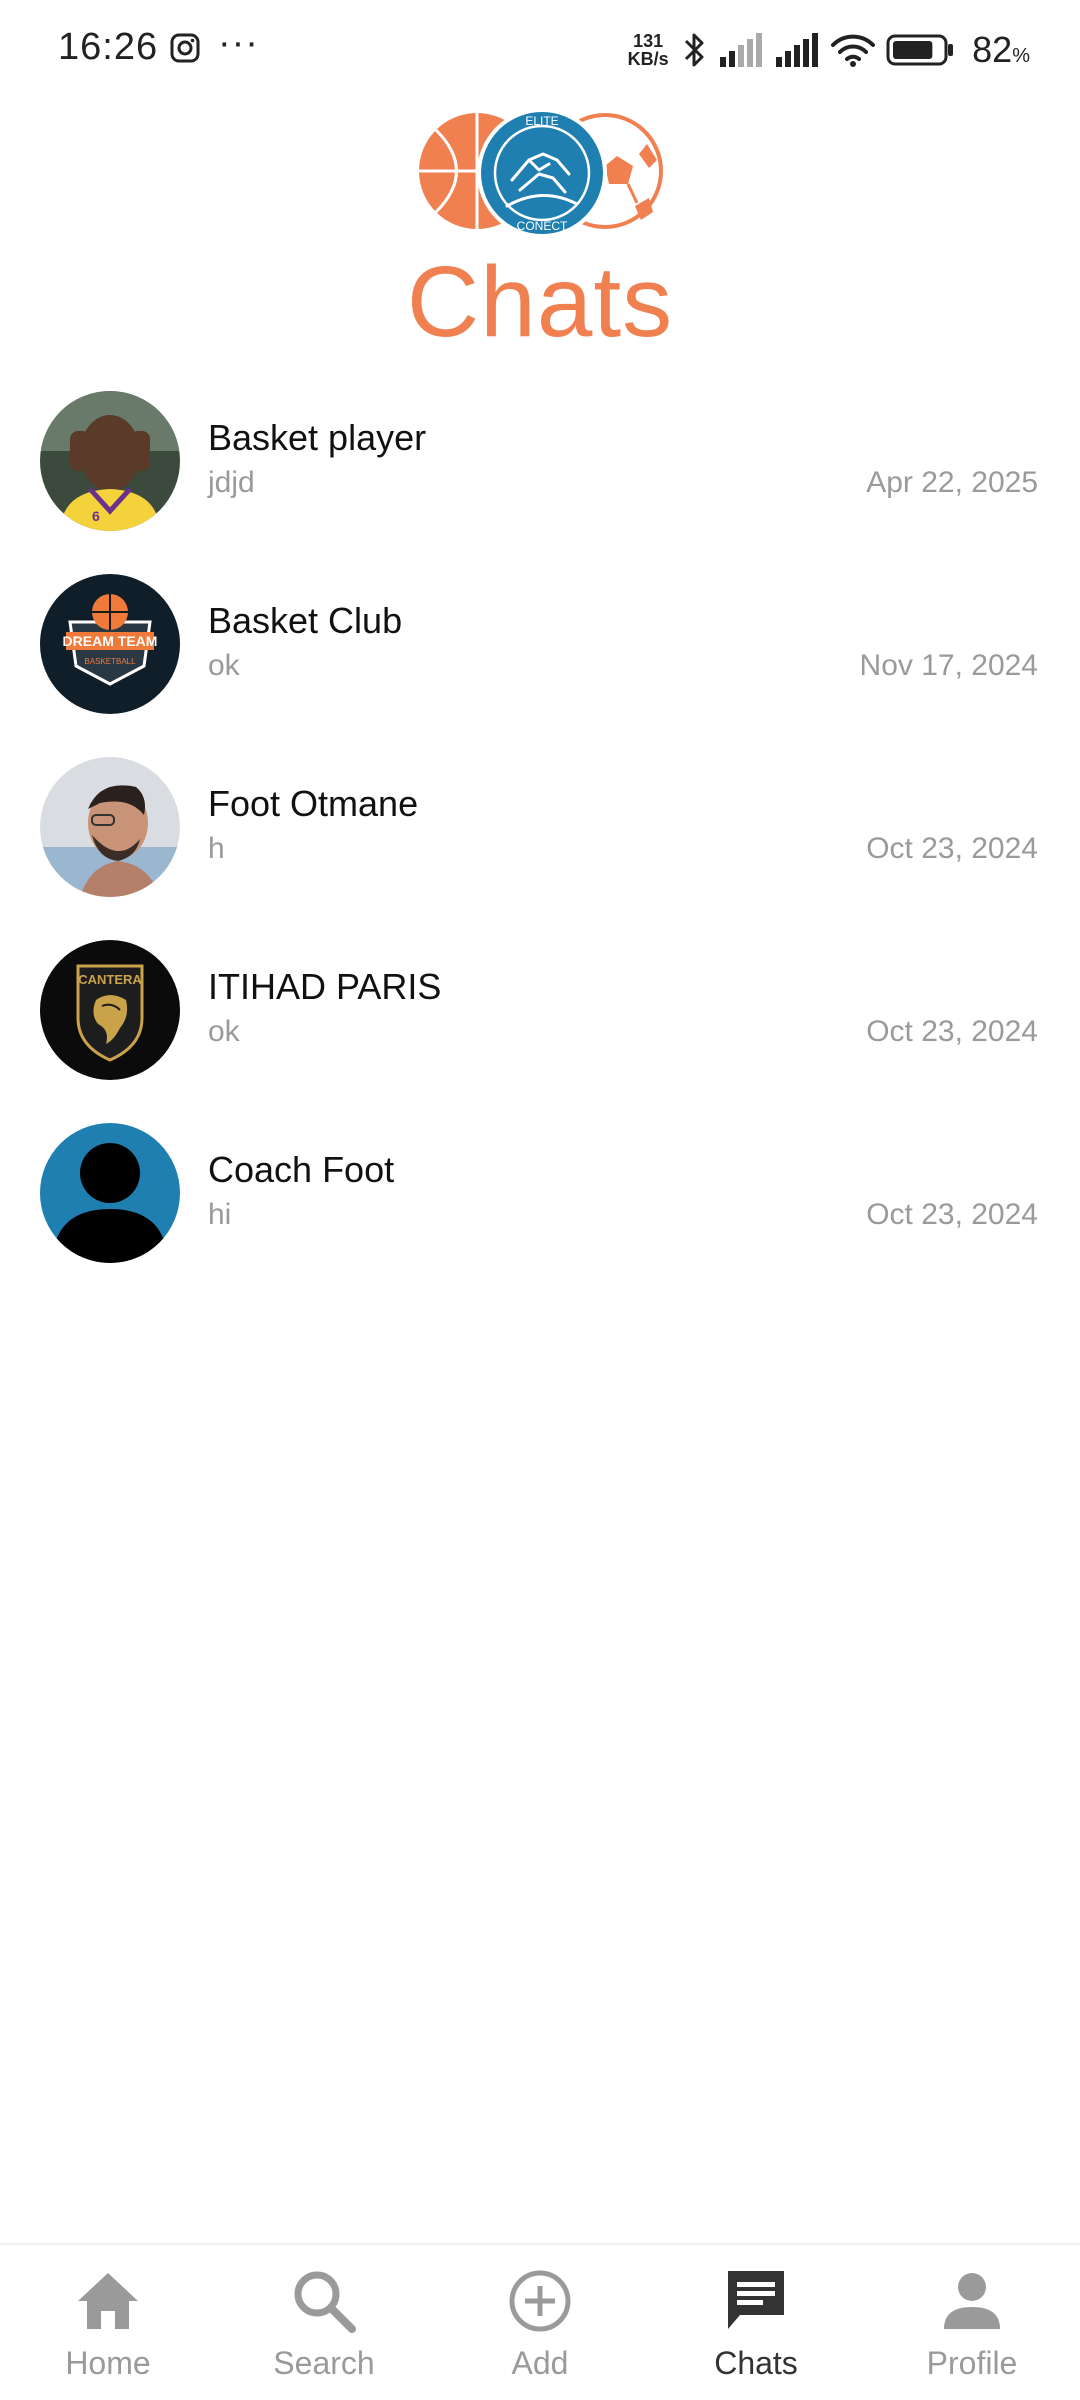 Image resolution: width=1080 pixels, height=2400 pixels. I want to click on chat-name: Coach Foot, so click(301, 1169).